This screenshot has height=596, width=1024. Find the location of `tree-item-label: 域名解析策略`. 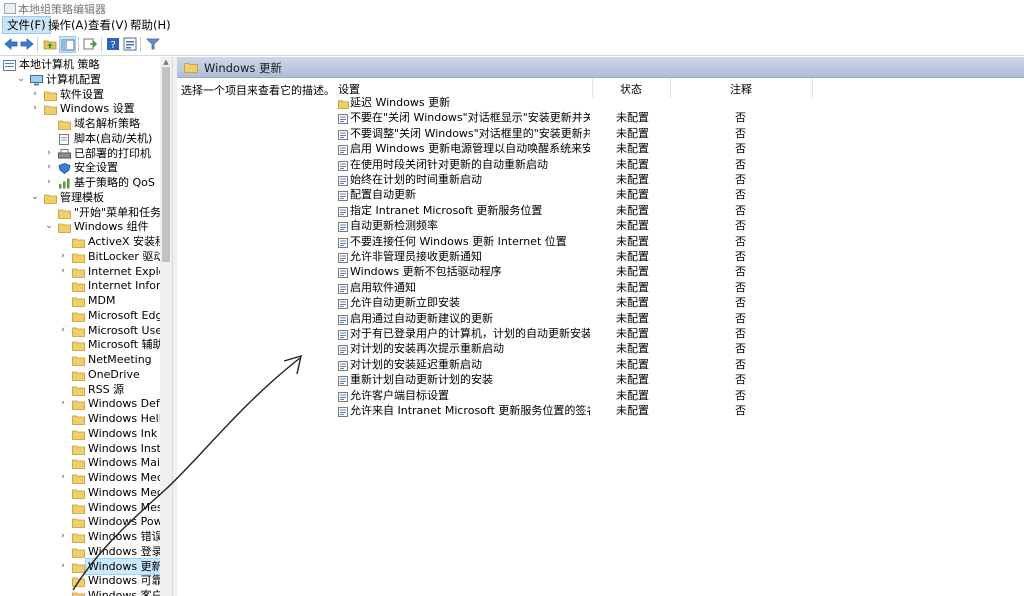

tree-item-label: 域名解析策略 is located at coordinates (107, 123).